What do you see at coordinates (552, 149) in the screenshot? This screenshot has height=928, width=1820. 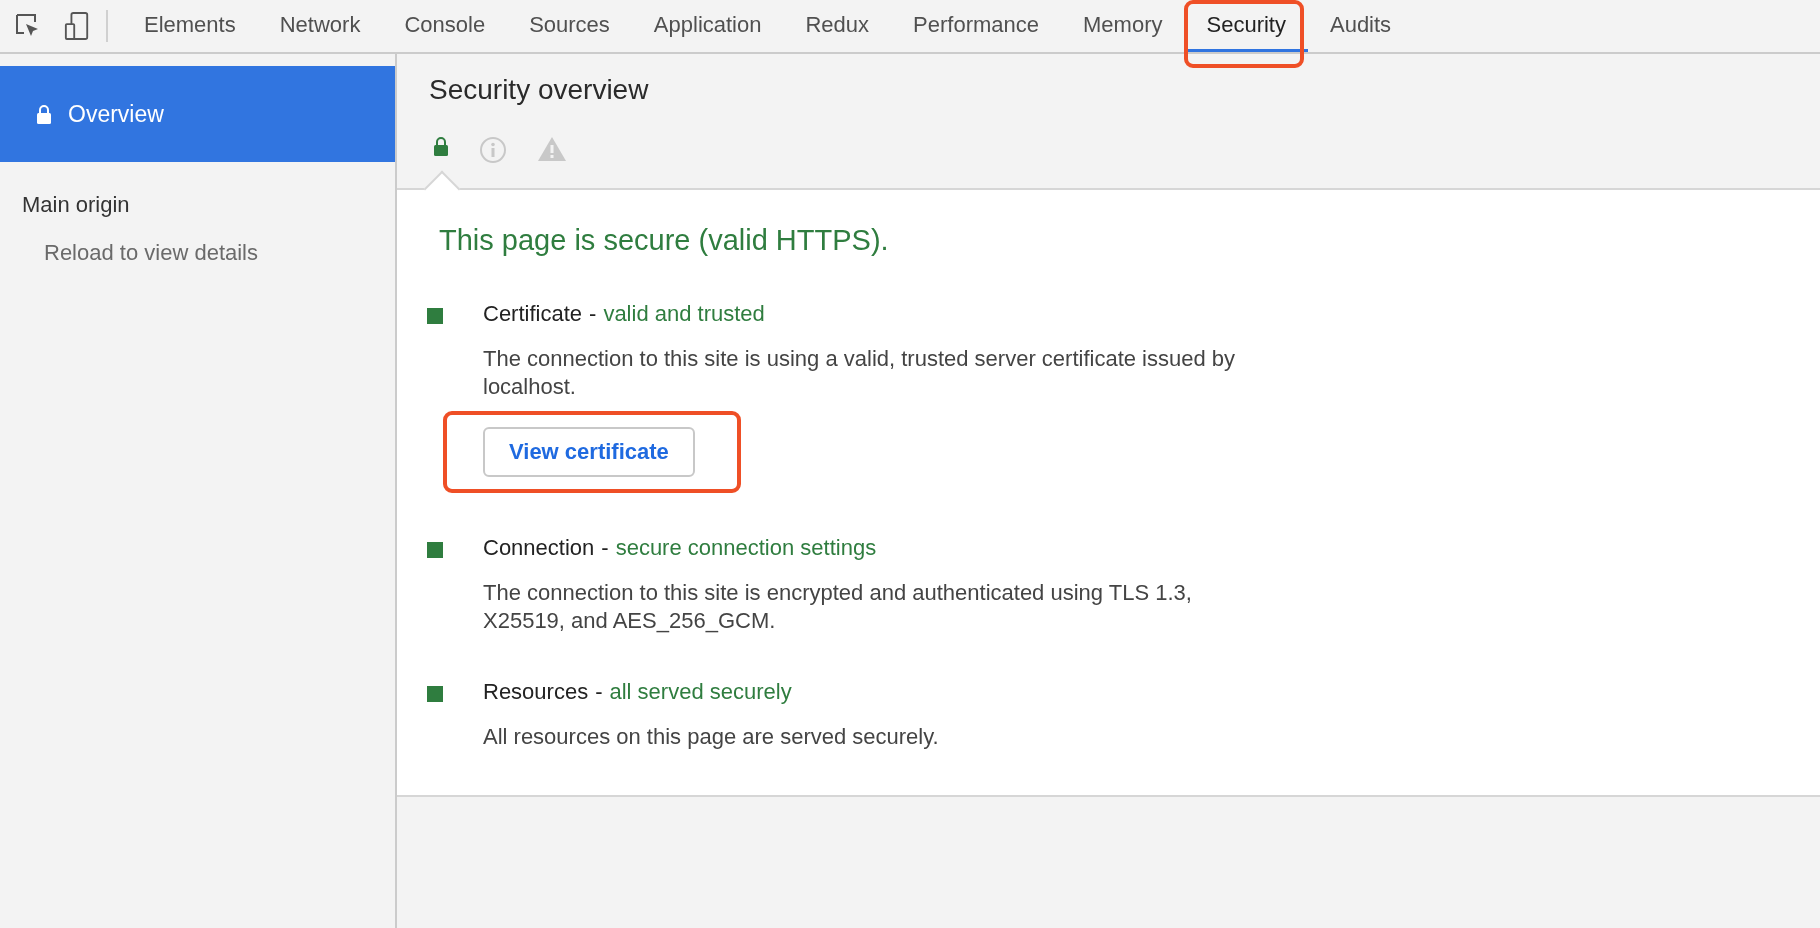 I see `warning-icon` at bounding box center [552, 149].